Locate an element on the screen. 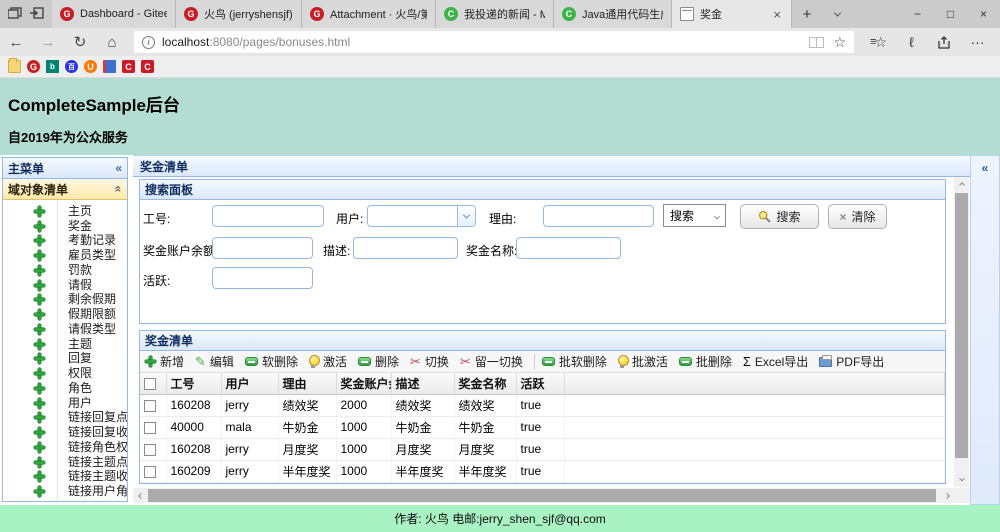 The width and height of the screenshot is (1000, 532). col-bonus-name: 奖金名称 is located at coordinates (485, 384).